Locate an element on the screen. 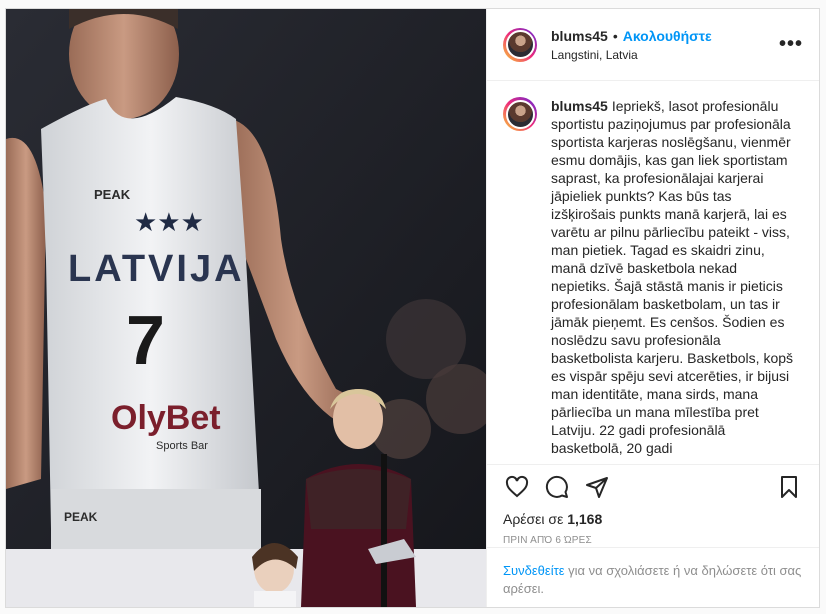  action-bar is located at coordinates (653, 485).